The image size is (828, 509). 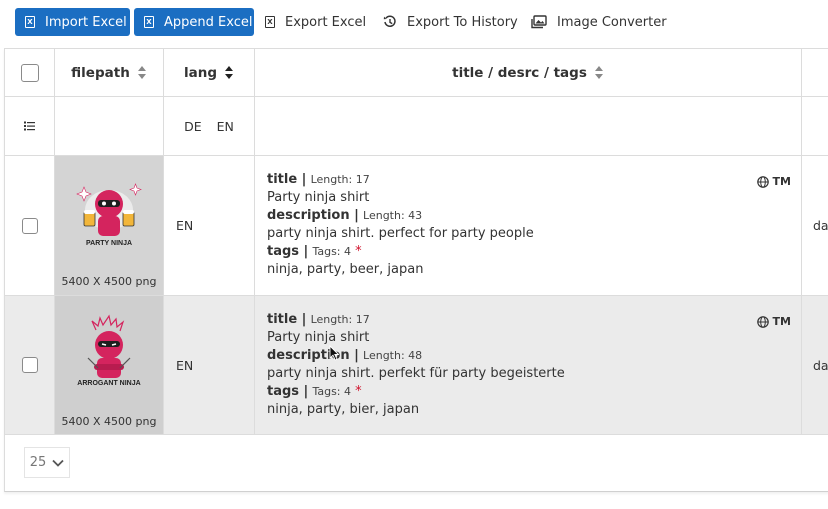 What do you see at coordinates (209, 72) in the screenshot?
I see `header-lang: lang` at bounding box center [209, 72].